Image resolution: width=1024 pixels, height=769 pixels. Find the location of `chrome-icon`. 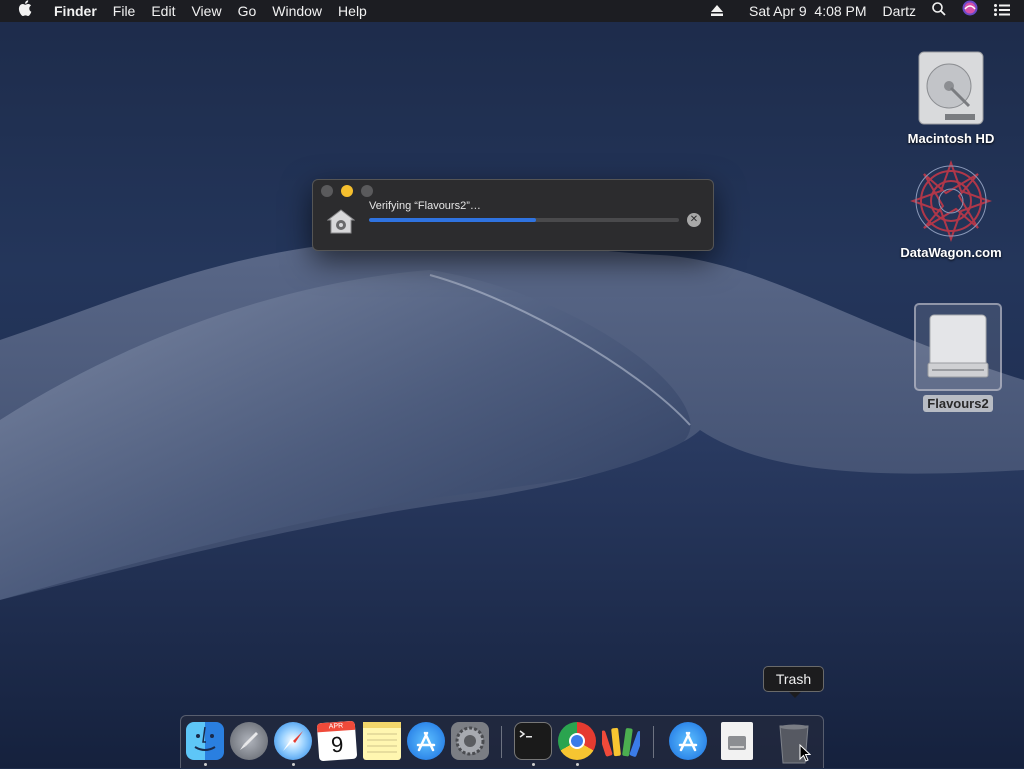

chrome-icon is located at coordinates (577, 741).